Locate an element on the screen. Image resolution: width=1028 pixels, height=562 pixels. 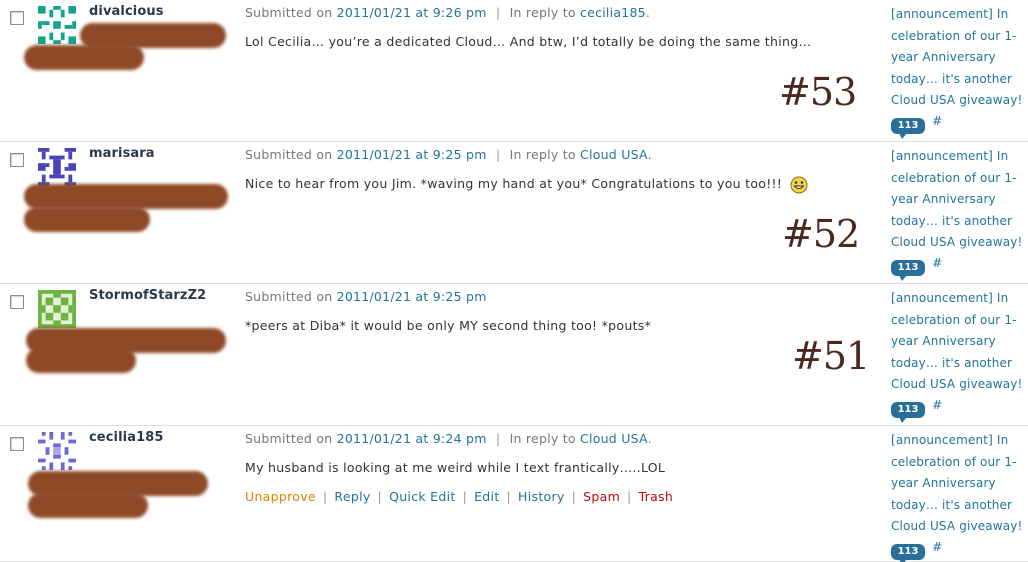
comment-number-annotation: #51 is located at coordinates (831, 356).